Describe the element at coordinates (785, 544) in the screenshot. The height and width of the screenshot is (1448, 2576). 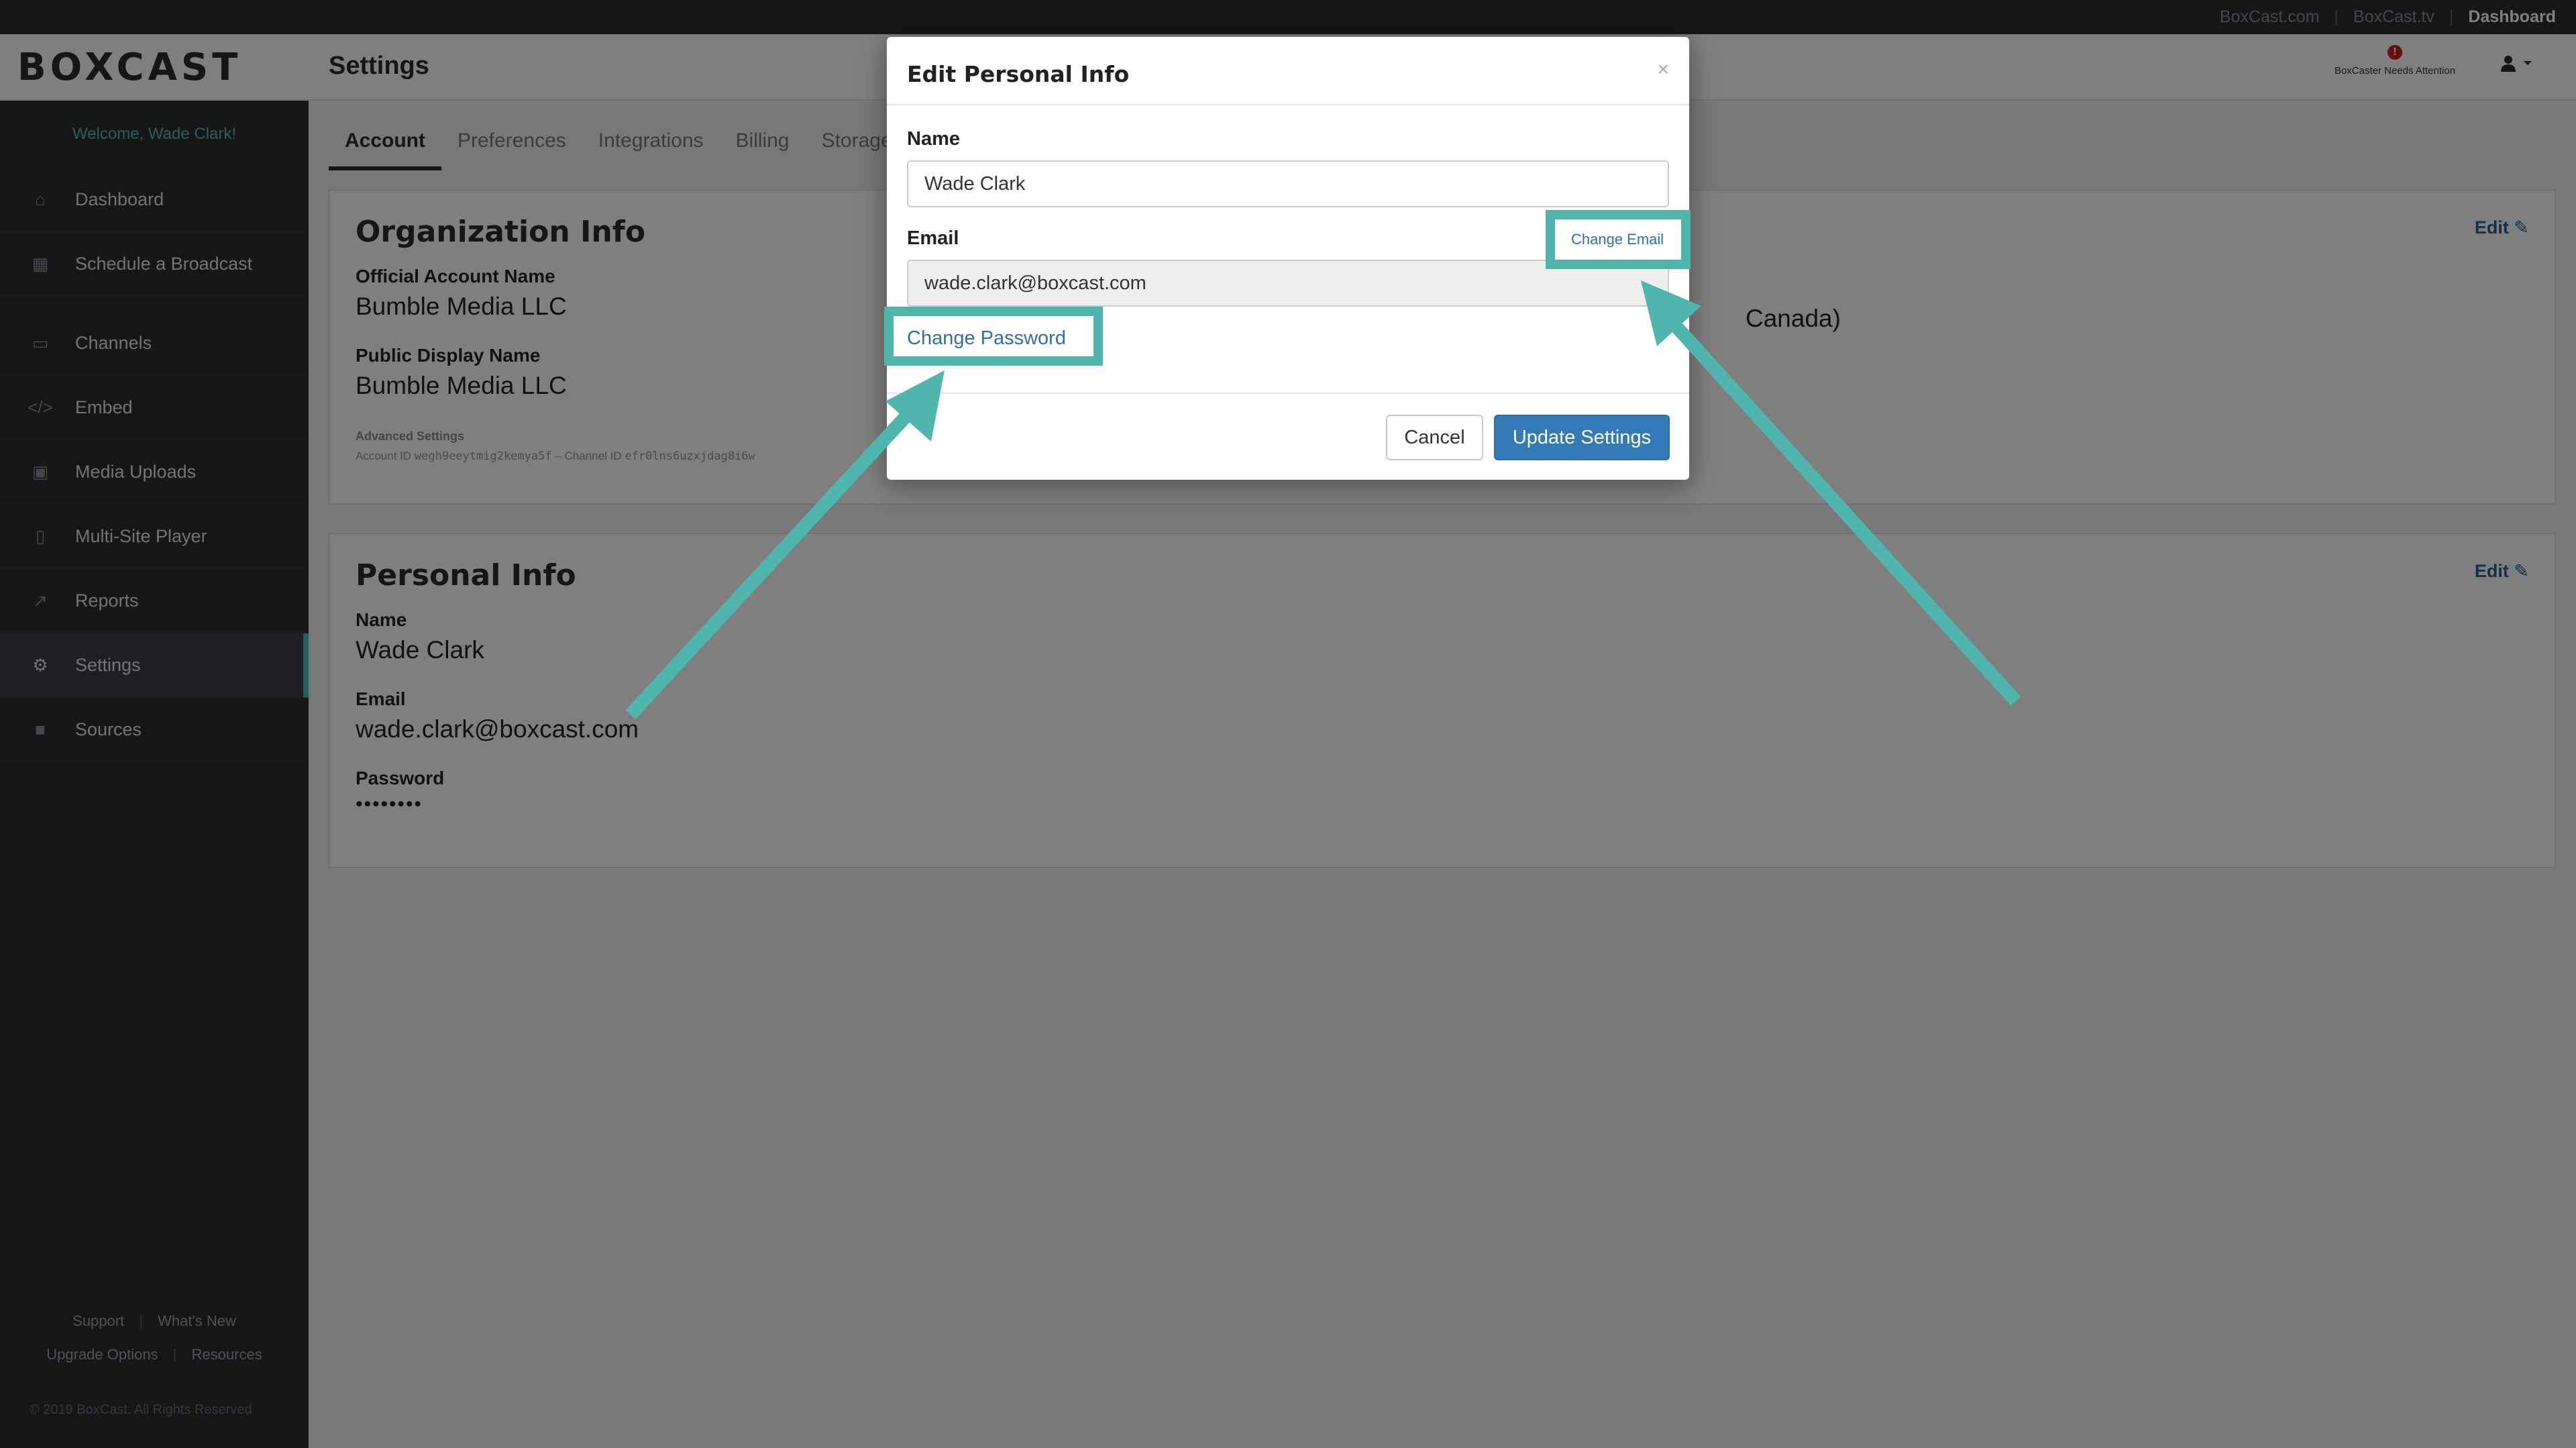
I see `arrow-to-change-password` at that location.